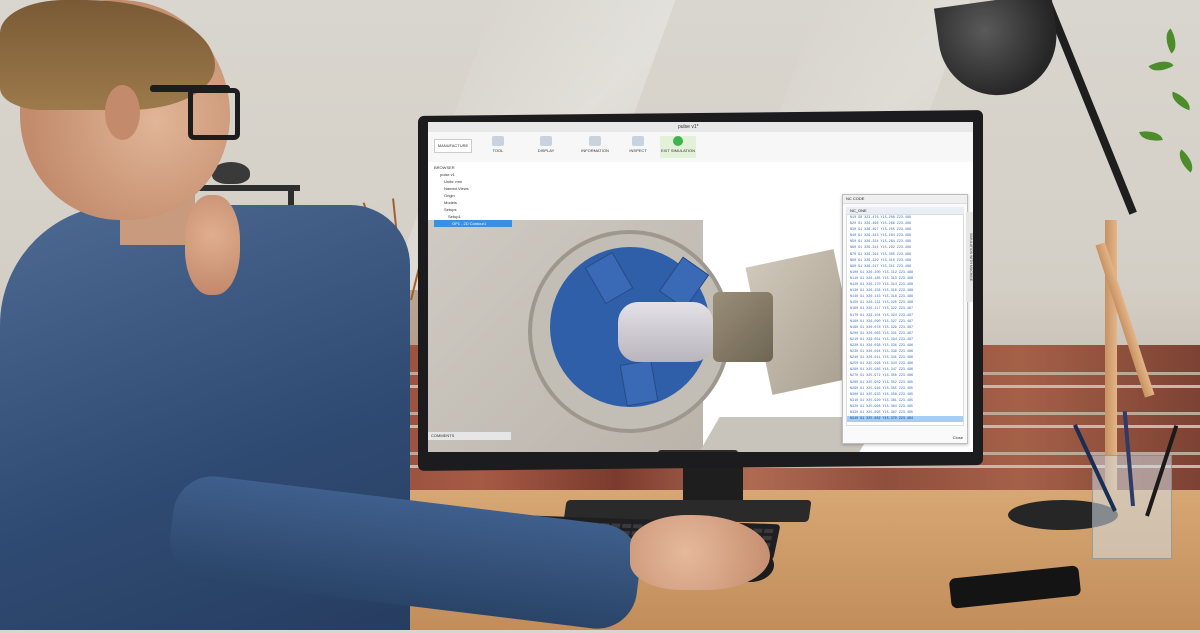  I want to click on browser-item: Origin, so click(473, 195).